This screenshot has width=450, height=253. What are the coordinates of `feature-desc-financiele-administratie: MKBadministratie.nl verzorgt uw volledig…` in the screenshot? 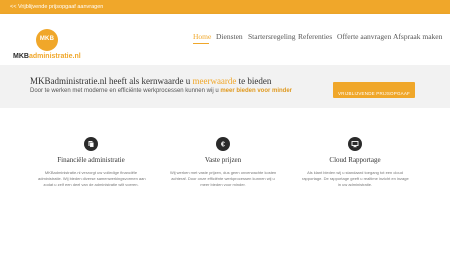 It's located at (92, 179).